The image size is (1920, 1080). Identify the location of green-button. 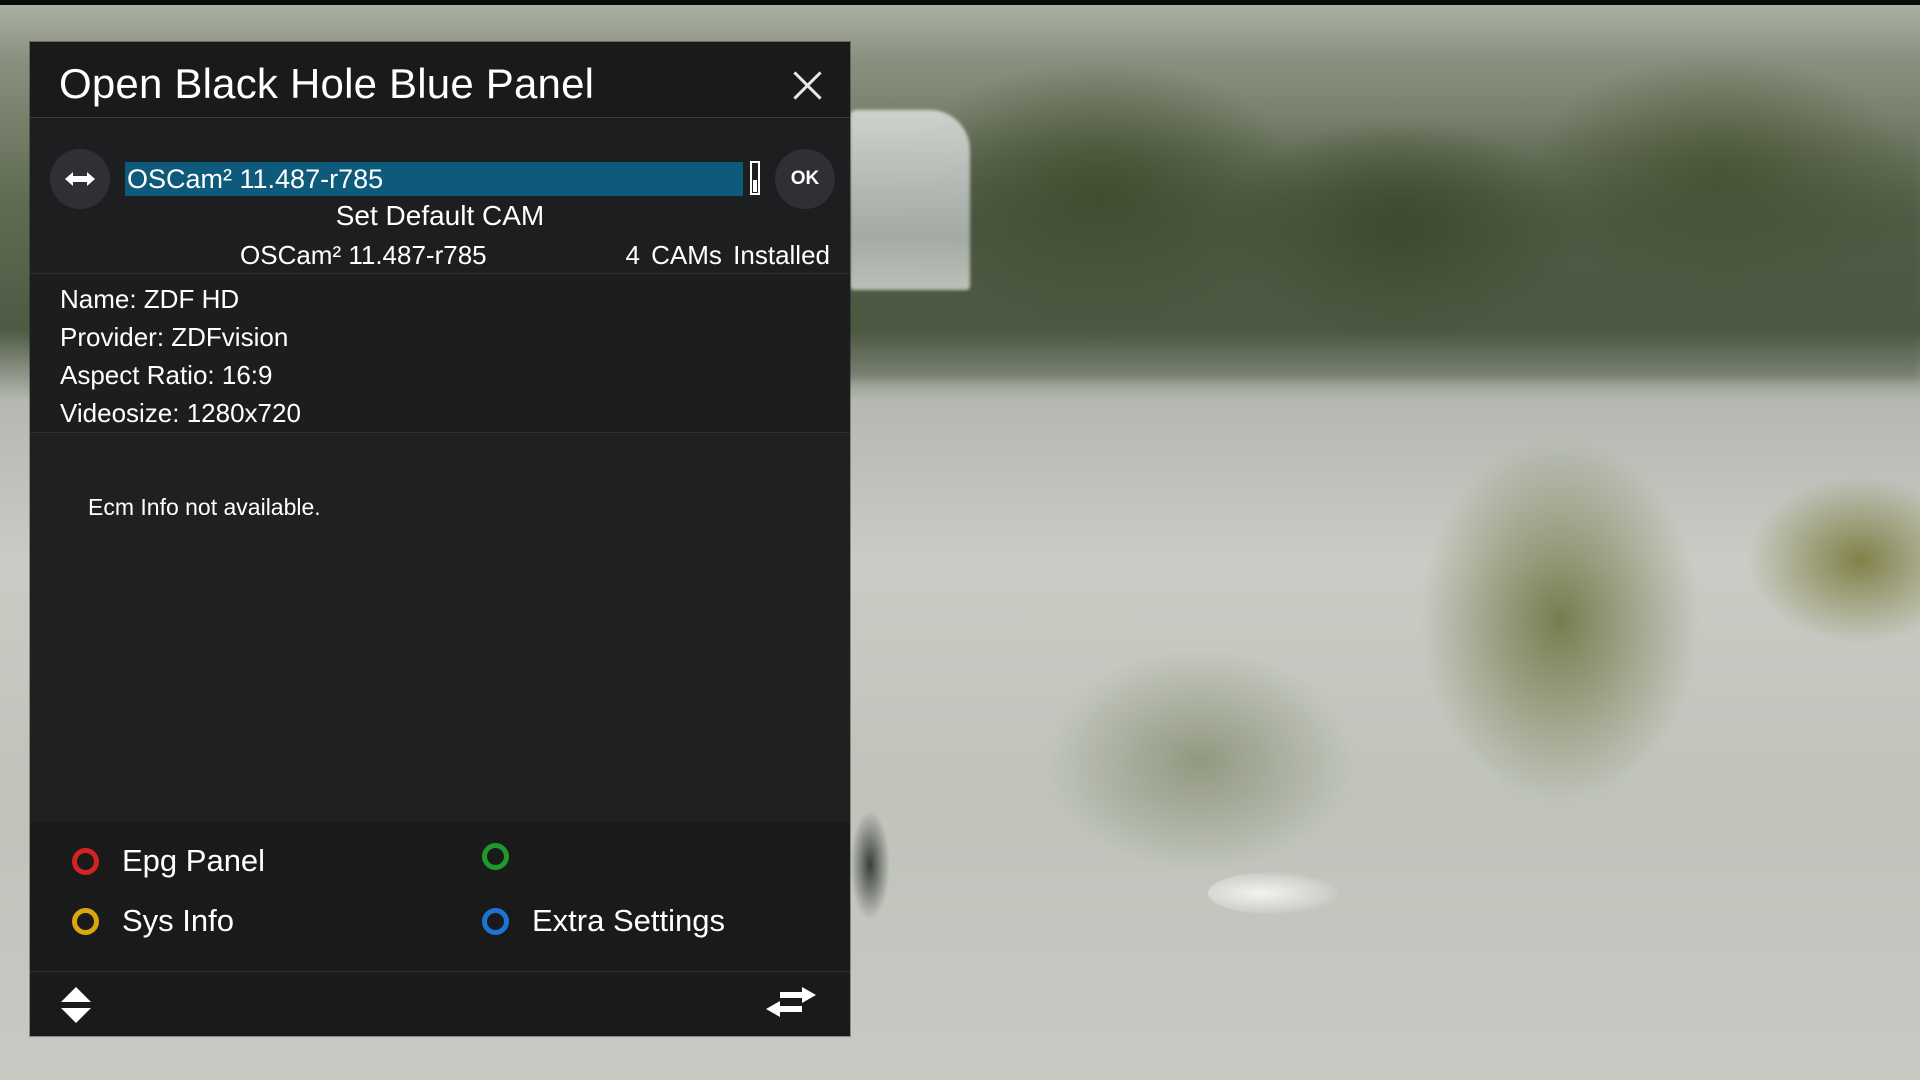
(507, 856).